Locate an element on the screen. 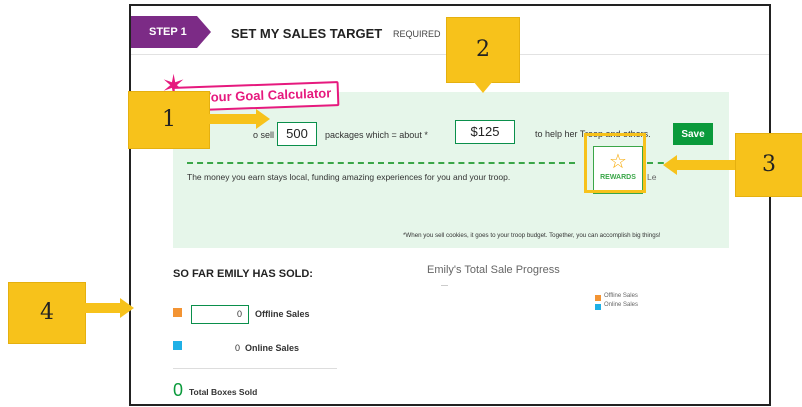 The width and height of the screenshot is (802, 407). save-button: Save is located at coordinates (693, 134).